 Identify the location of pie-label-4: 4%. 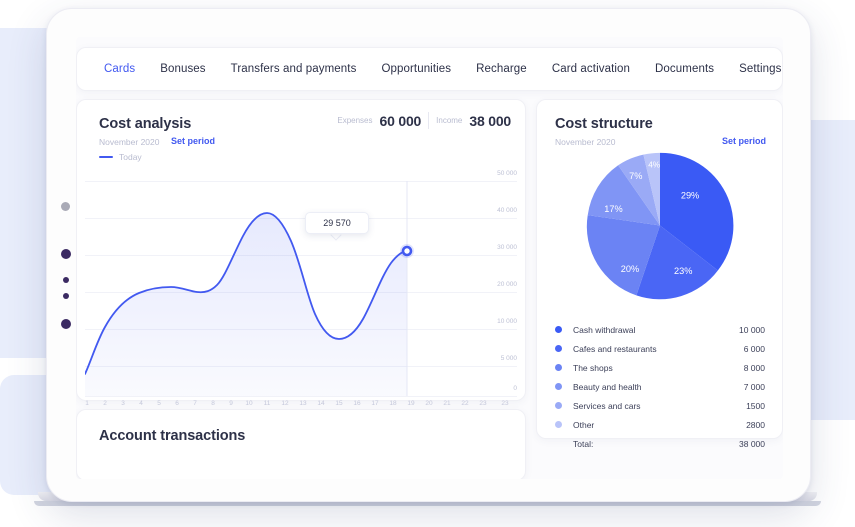
(654, 164).